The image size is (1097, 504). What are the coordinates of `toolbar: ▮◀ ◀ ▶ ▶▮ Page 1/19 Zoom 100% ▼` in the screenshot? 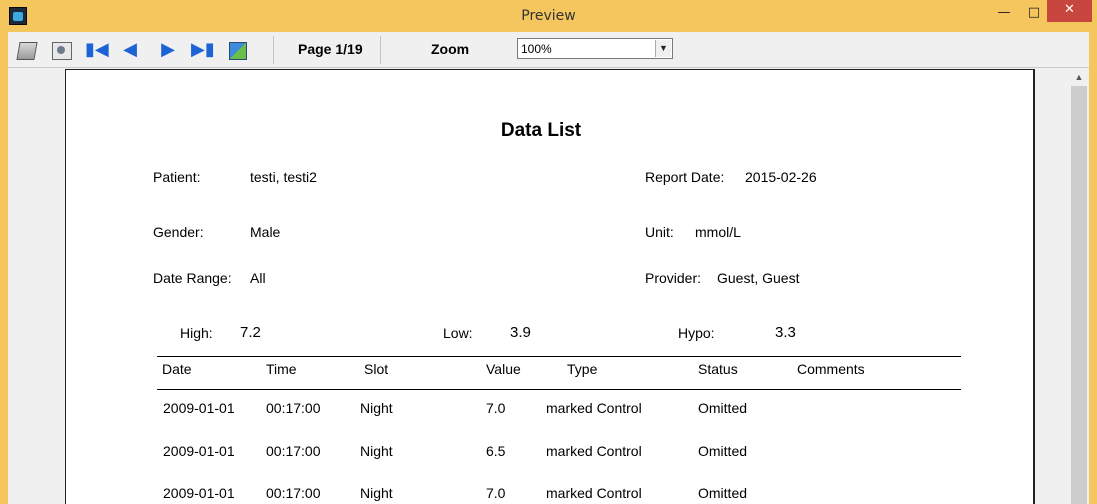 It's located at (548, 50).